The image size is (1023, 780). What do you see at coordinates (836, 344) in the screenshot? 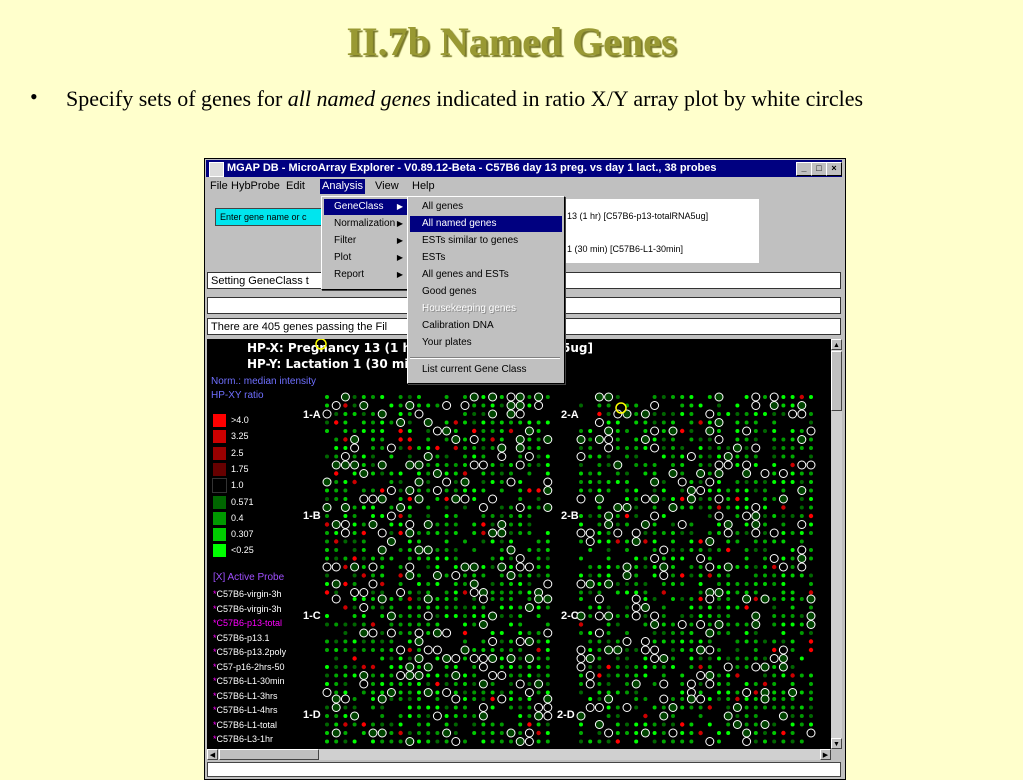
I see `scroll-up-button: ▲` at bounding box center [836, 344].